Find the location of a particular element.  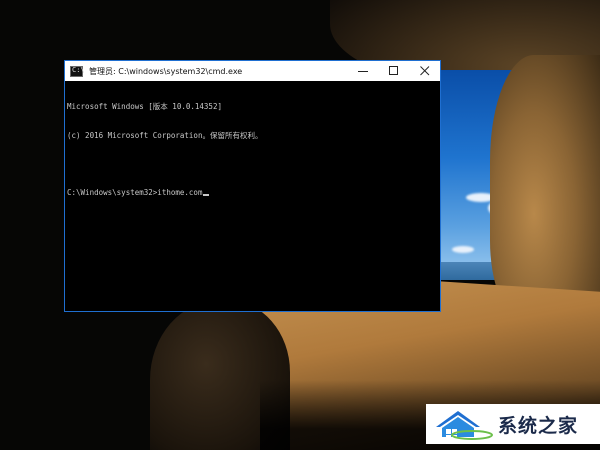

cmd-icon: C:\ is located at coordinates (77, 71).